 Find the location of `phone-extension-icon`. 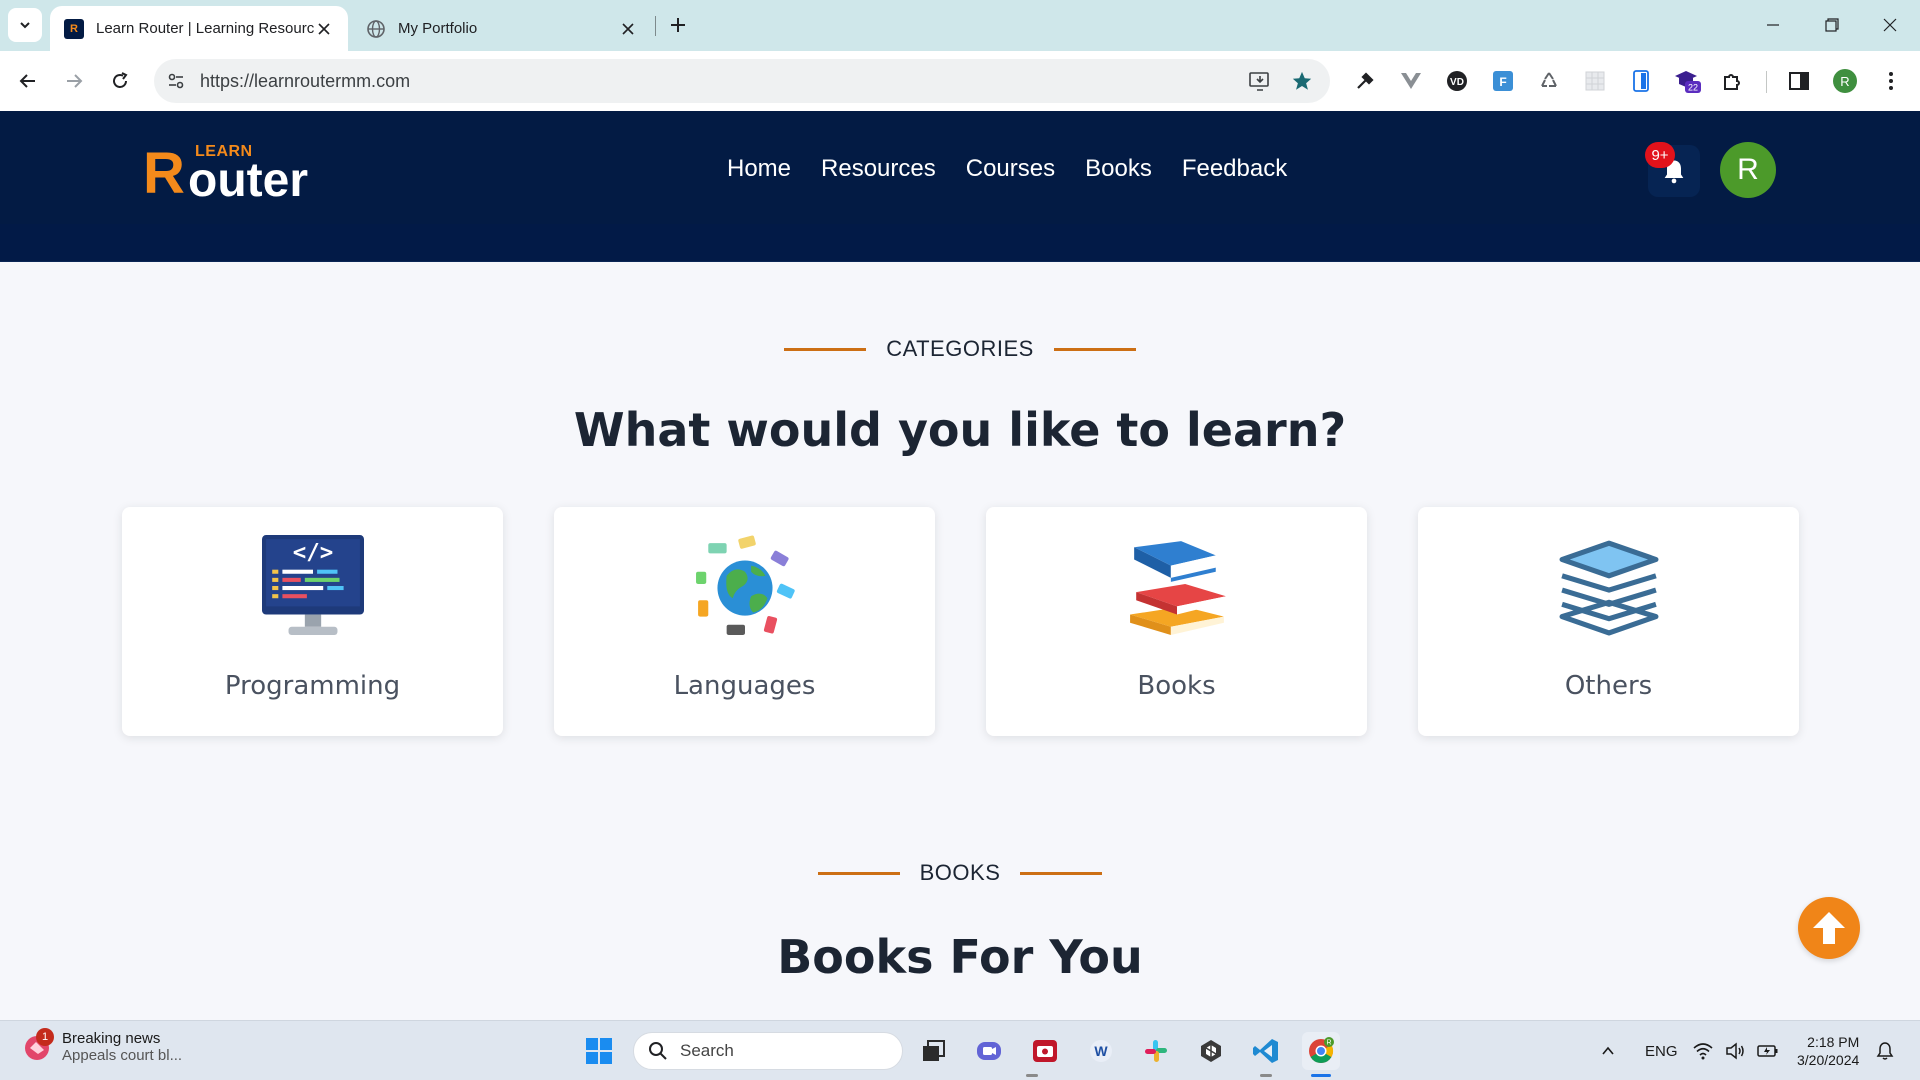

phone-extension-icon is located at coordinates (1641, 81).